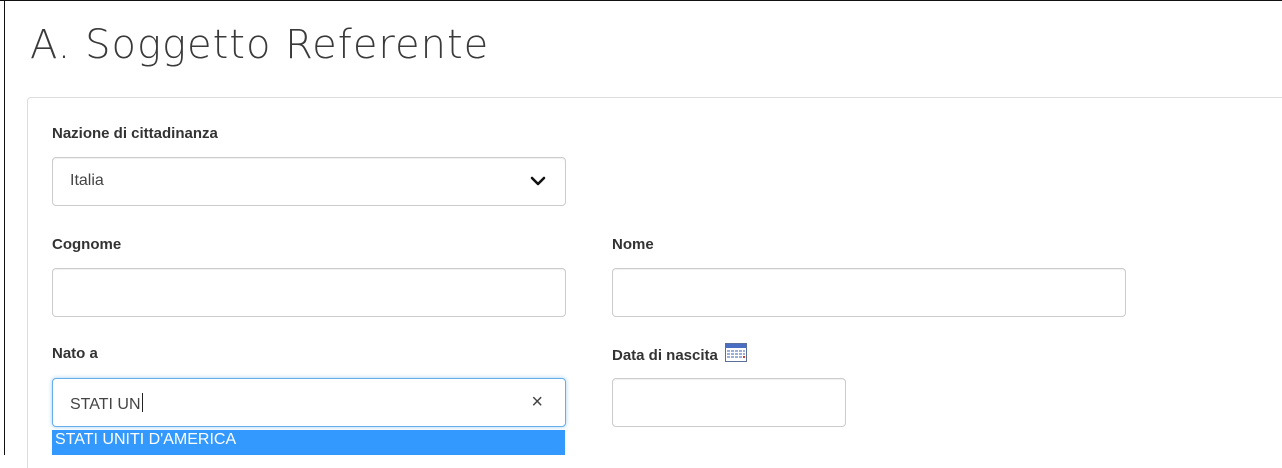 This screenshot has width=1282, height=468. What do you see at coordinates (869, 292) in the screenshot?
I see `nome-input` at bounding box center [869, 292].